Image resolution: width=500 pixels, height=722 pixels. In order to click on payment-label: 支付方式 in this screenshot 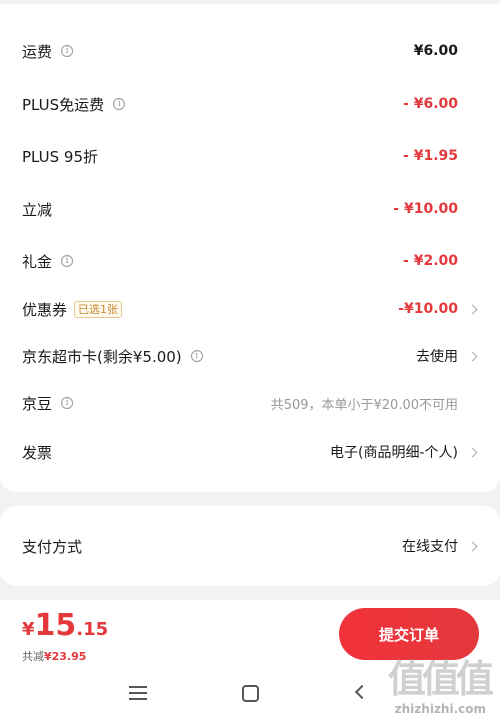, I will do `click(52, 546)`.